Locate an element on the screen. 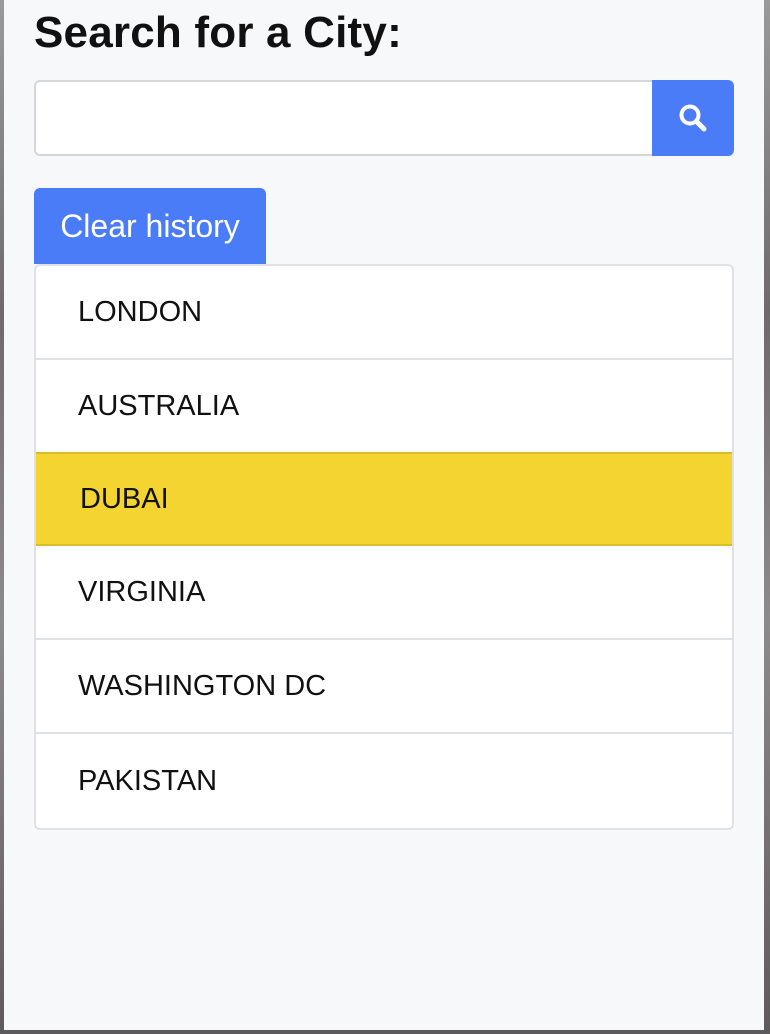  search-bar is located at coordinates (384, 118).